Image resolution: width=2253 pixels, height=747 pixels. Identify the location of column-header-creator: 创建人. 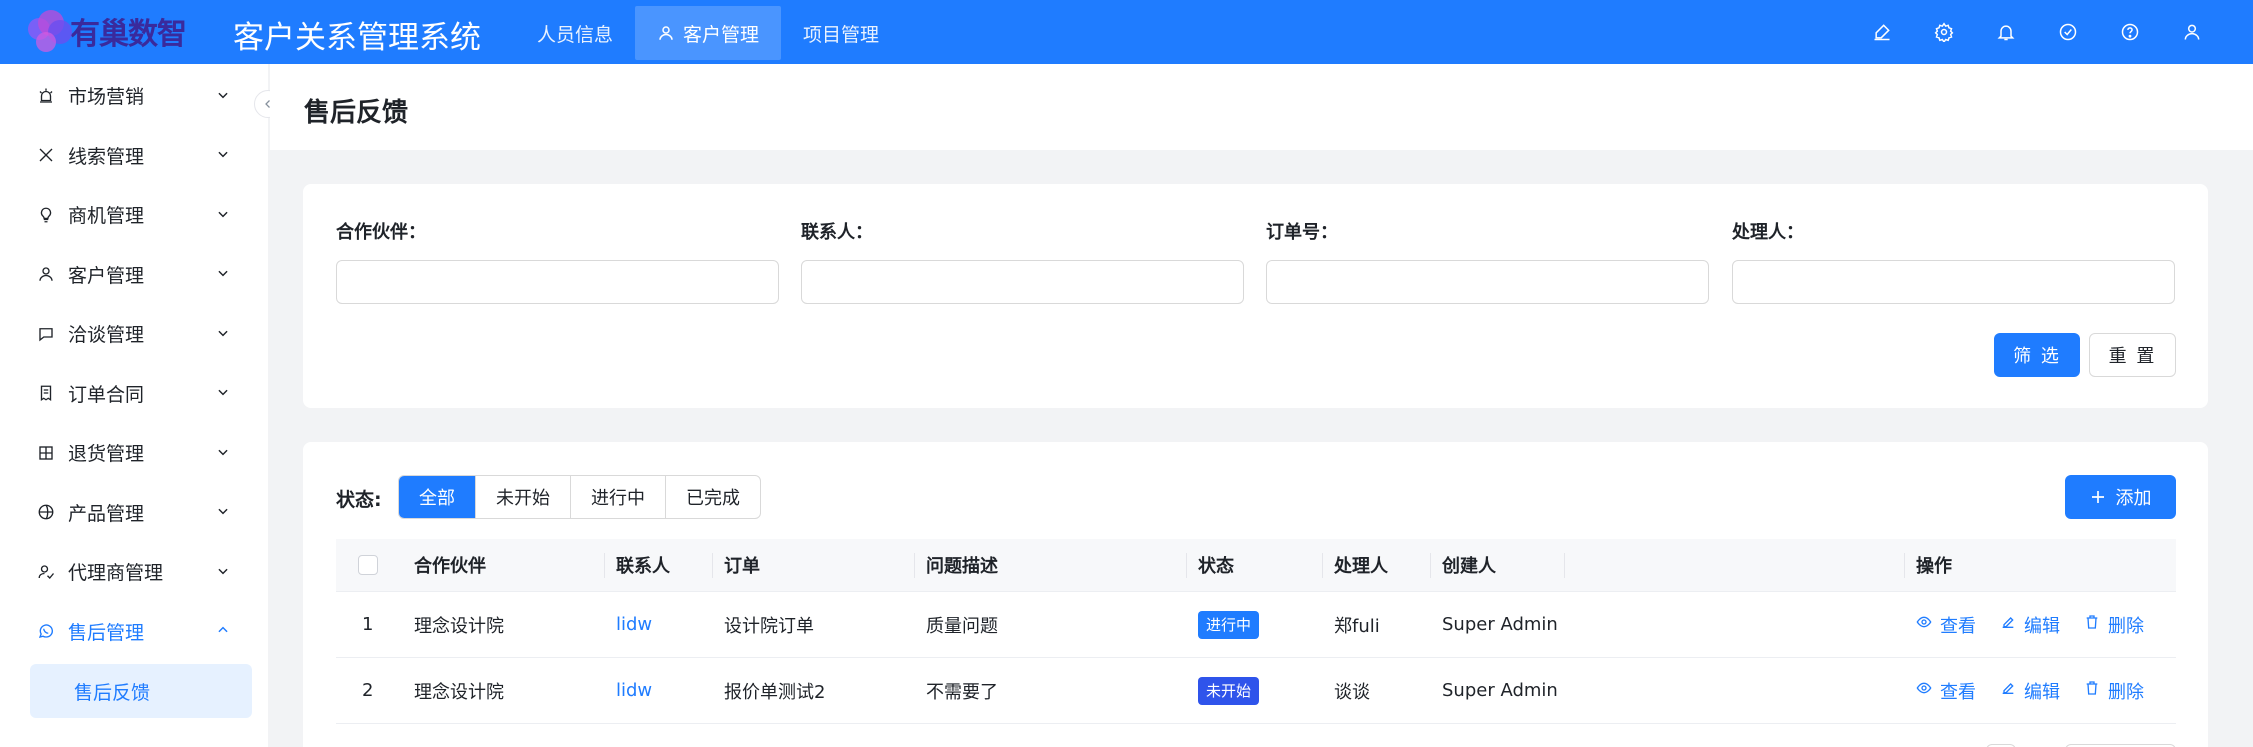
(1469, 565).